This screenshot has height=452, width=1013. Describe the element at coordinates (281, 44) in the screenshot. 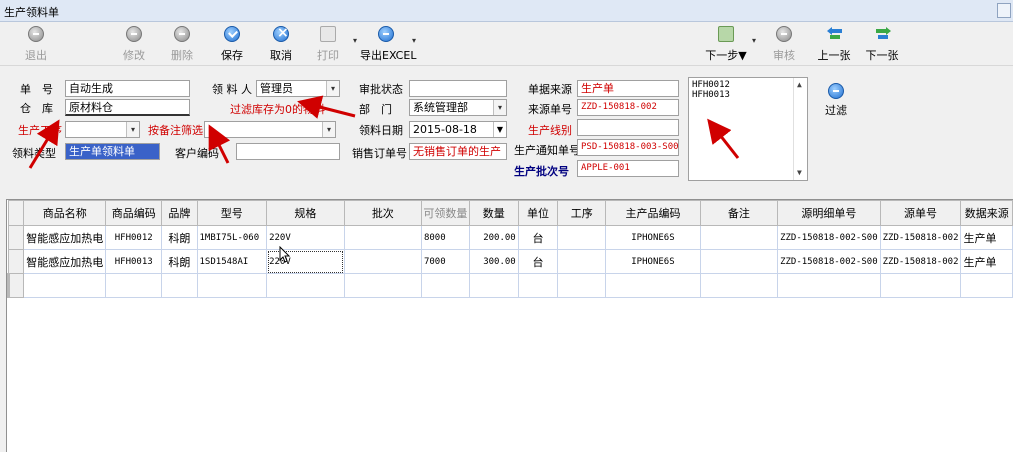

I see `cancel-button: 取消` at that location.